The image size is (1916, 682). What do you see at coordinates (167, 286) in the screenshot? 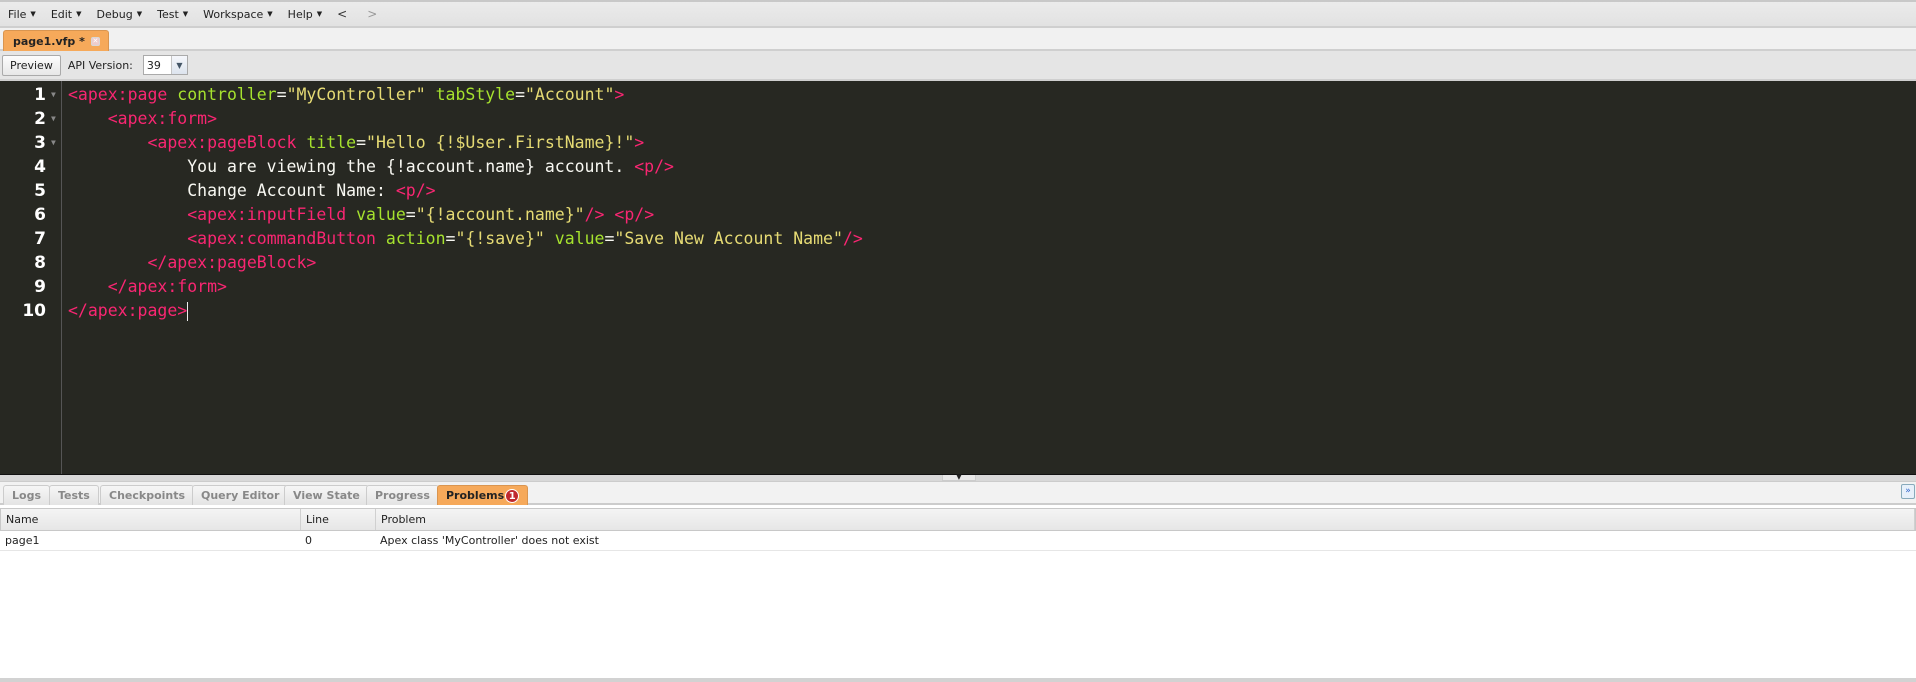
I see `code-token: </apex:form>` at bounding box center [167, 286].